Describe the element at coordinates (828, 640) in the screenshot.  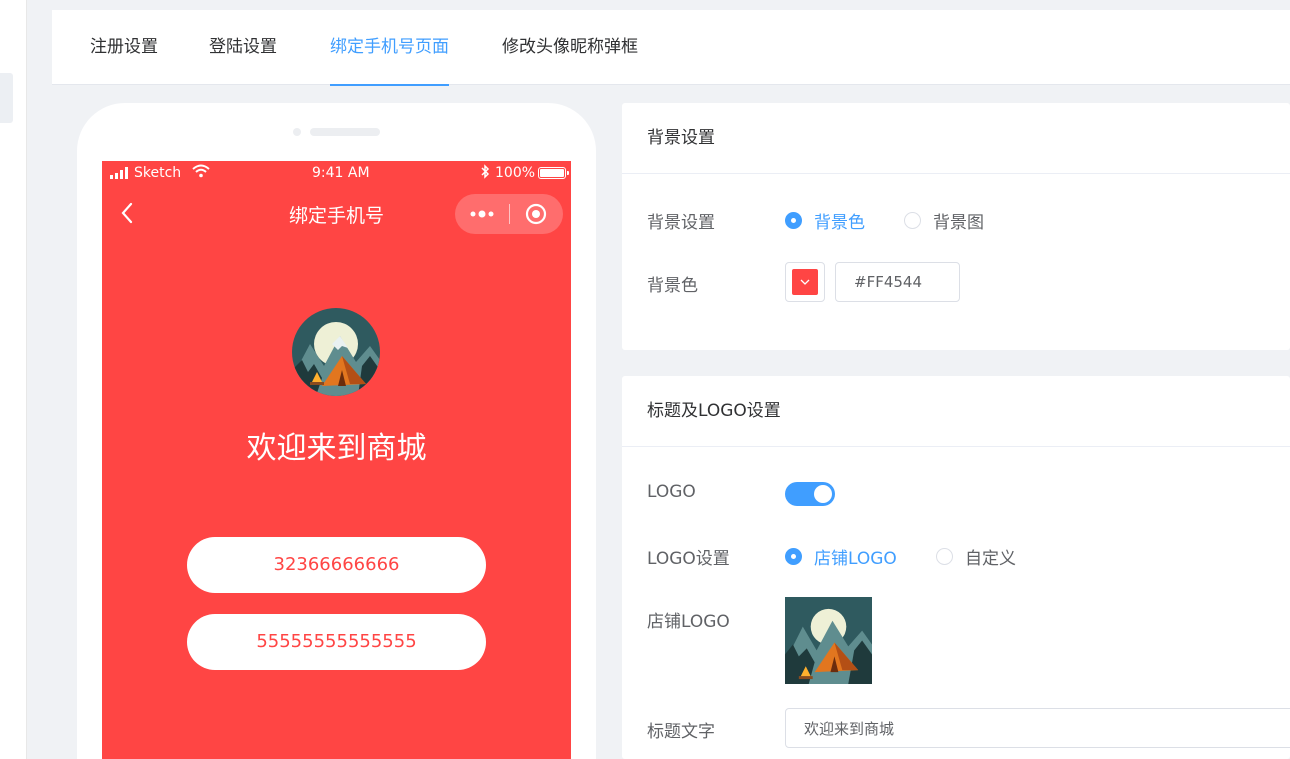
I see `store-logo-thumbnail` at that location.